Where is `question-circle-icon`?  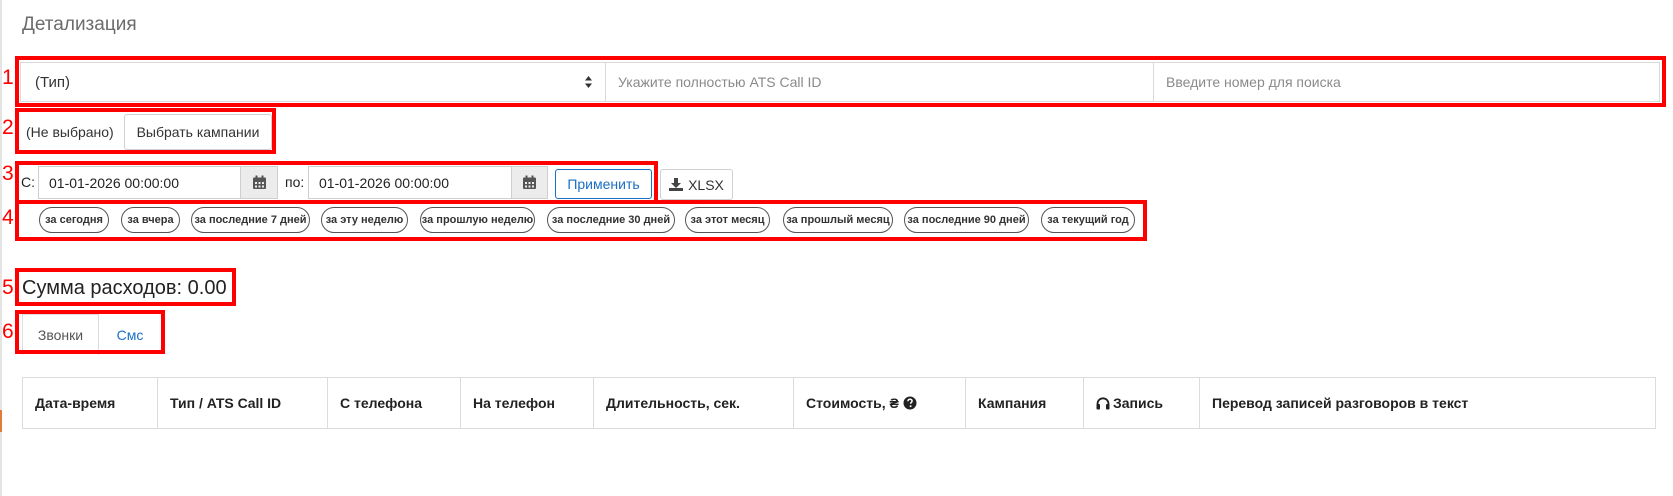
question-circle-icon is located at coordinates (910, 403).